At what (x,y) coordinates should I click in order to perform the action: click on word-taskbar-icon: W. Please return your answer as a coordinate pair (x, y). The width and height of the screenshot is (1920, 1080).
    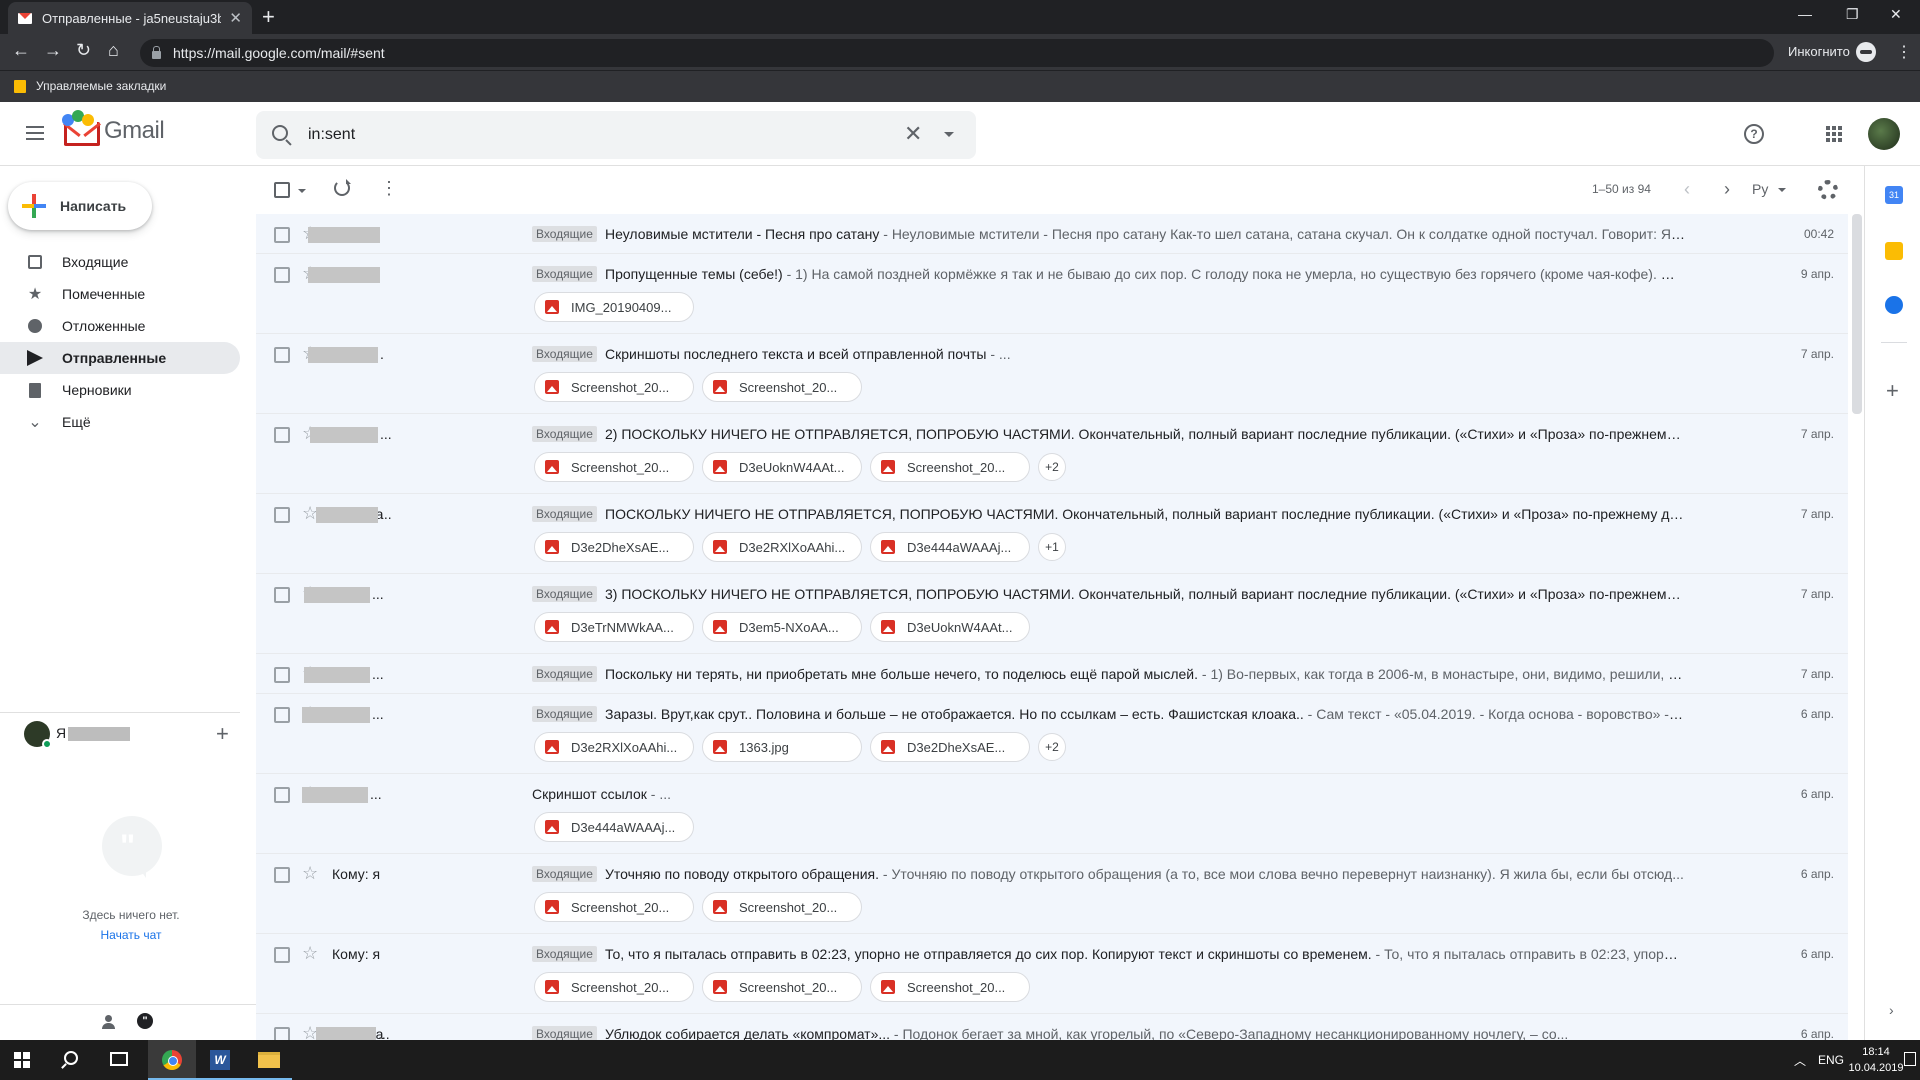
    Looking at the image, I should click on (220, 1060).